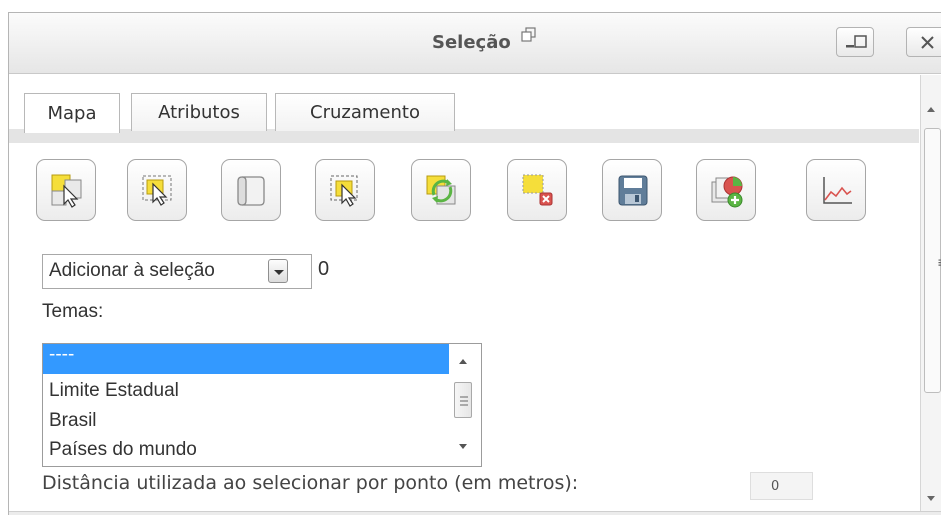  I want to click on themes-list-thumb, so click(463, 400).